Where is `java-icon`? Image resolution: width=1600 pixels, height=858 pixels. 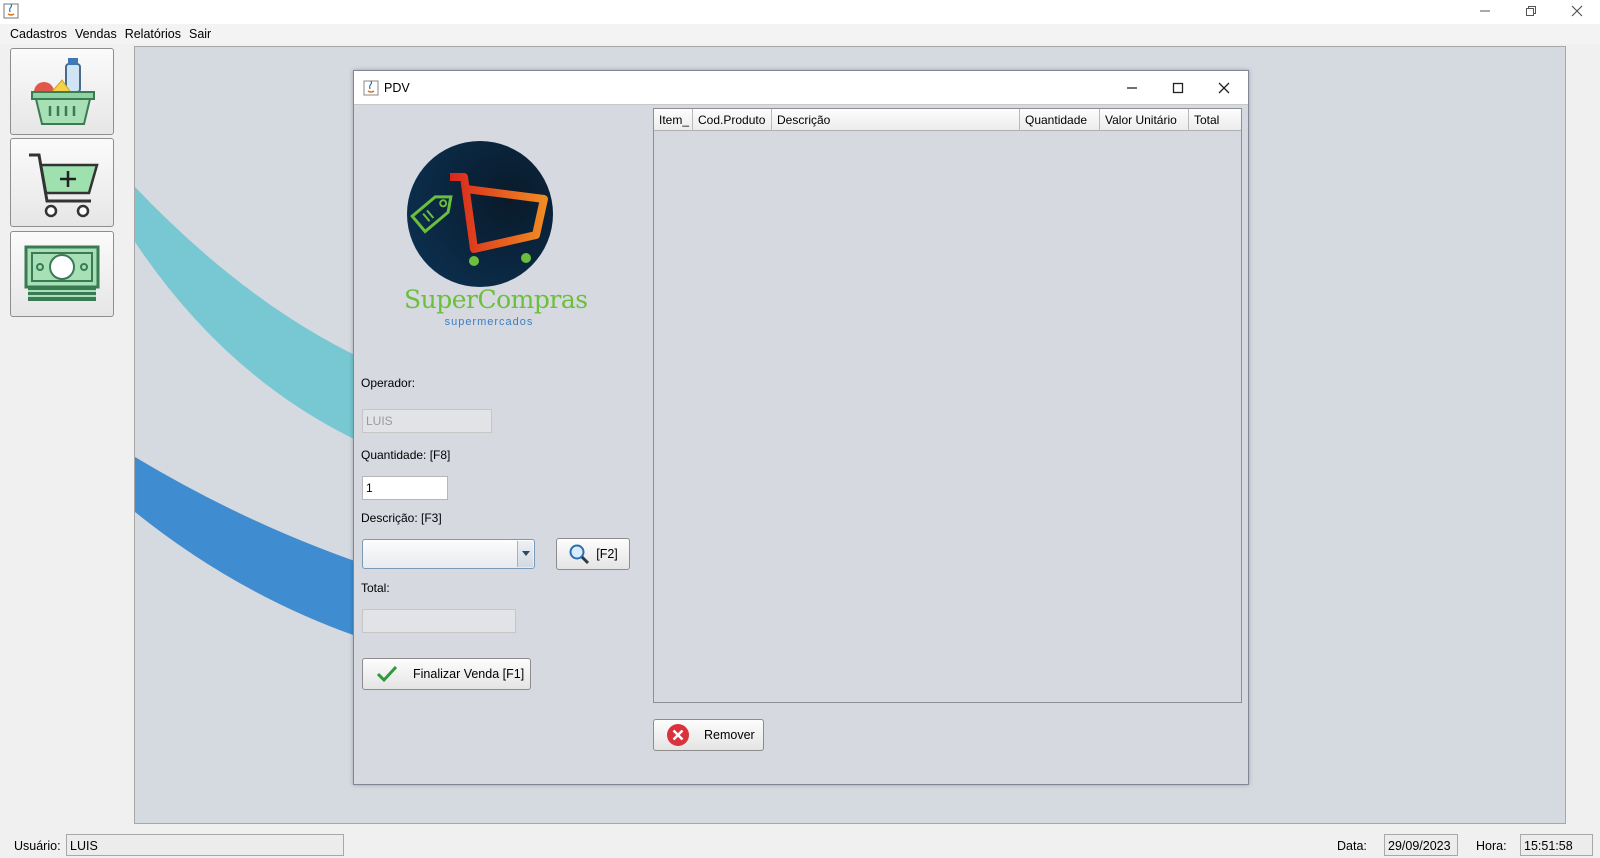 java-icon is located at coordinates (371, 88).